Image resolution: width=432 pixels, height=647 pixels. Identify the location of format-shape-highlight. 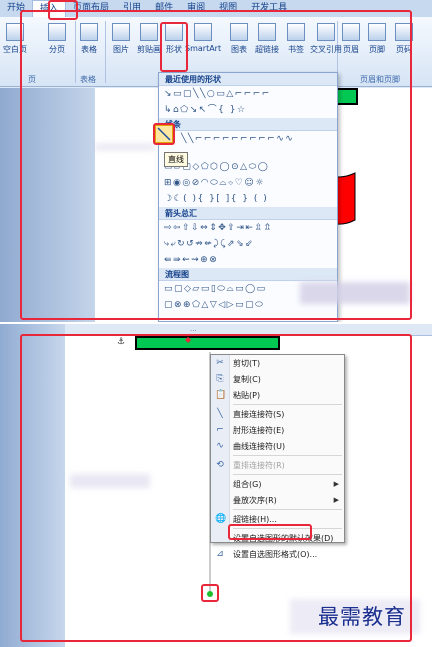
(270, 532).